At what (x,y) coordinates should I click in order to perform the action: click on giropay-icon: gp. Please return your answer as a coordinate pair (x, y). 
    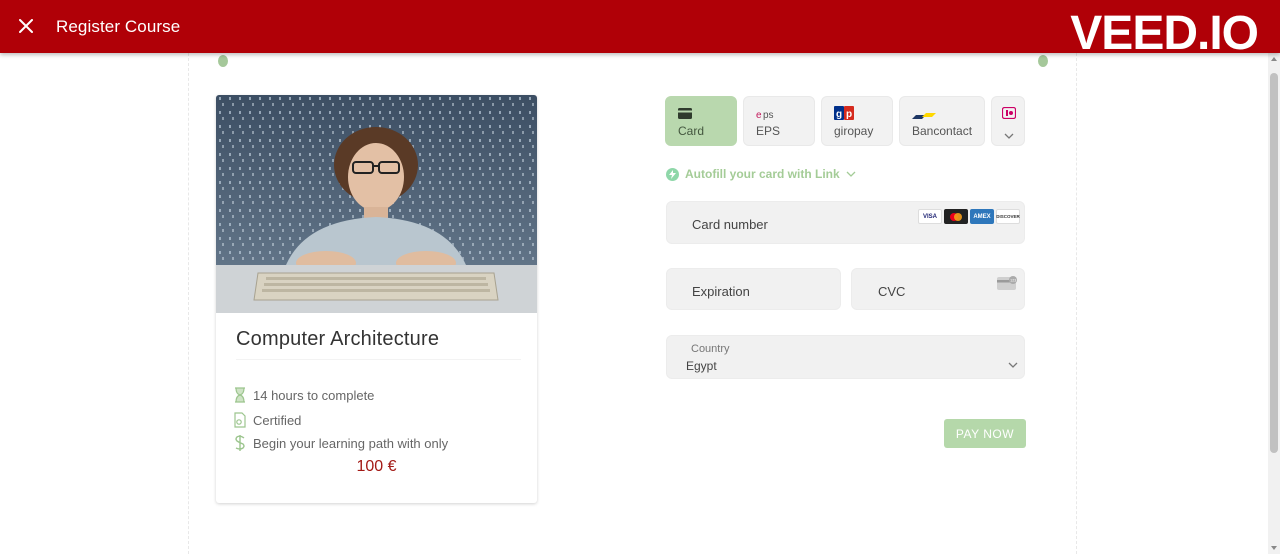
    Looking at the image, I should click on (845, 115).